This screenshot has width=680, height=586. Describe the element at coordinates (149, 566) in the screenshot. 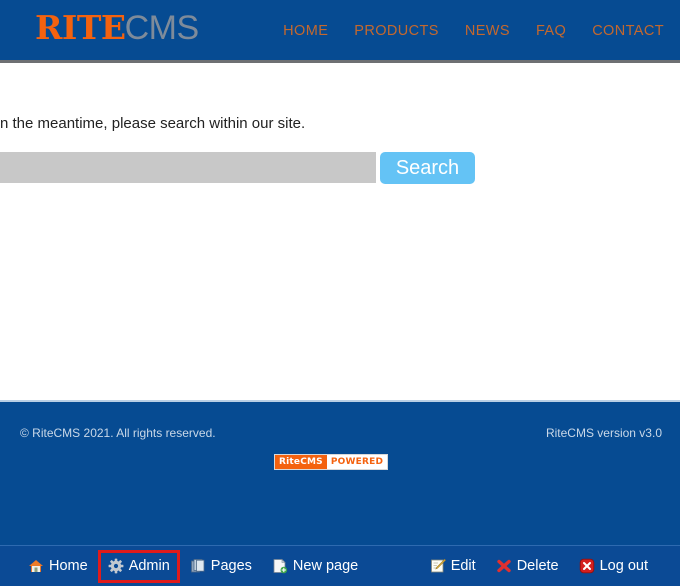

I see `toolbar-label-admin: Admin` at that location.